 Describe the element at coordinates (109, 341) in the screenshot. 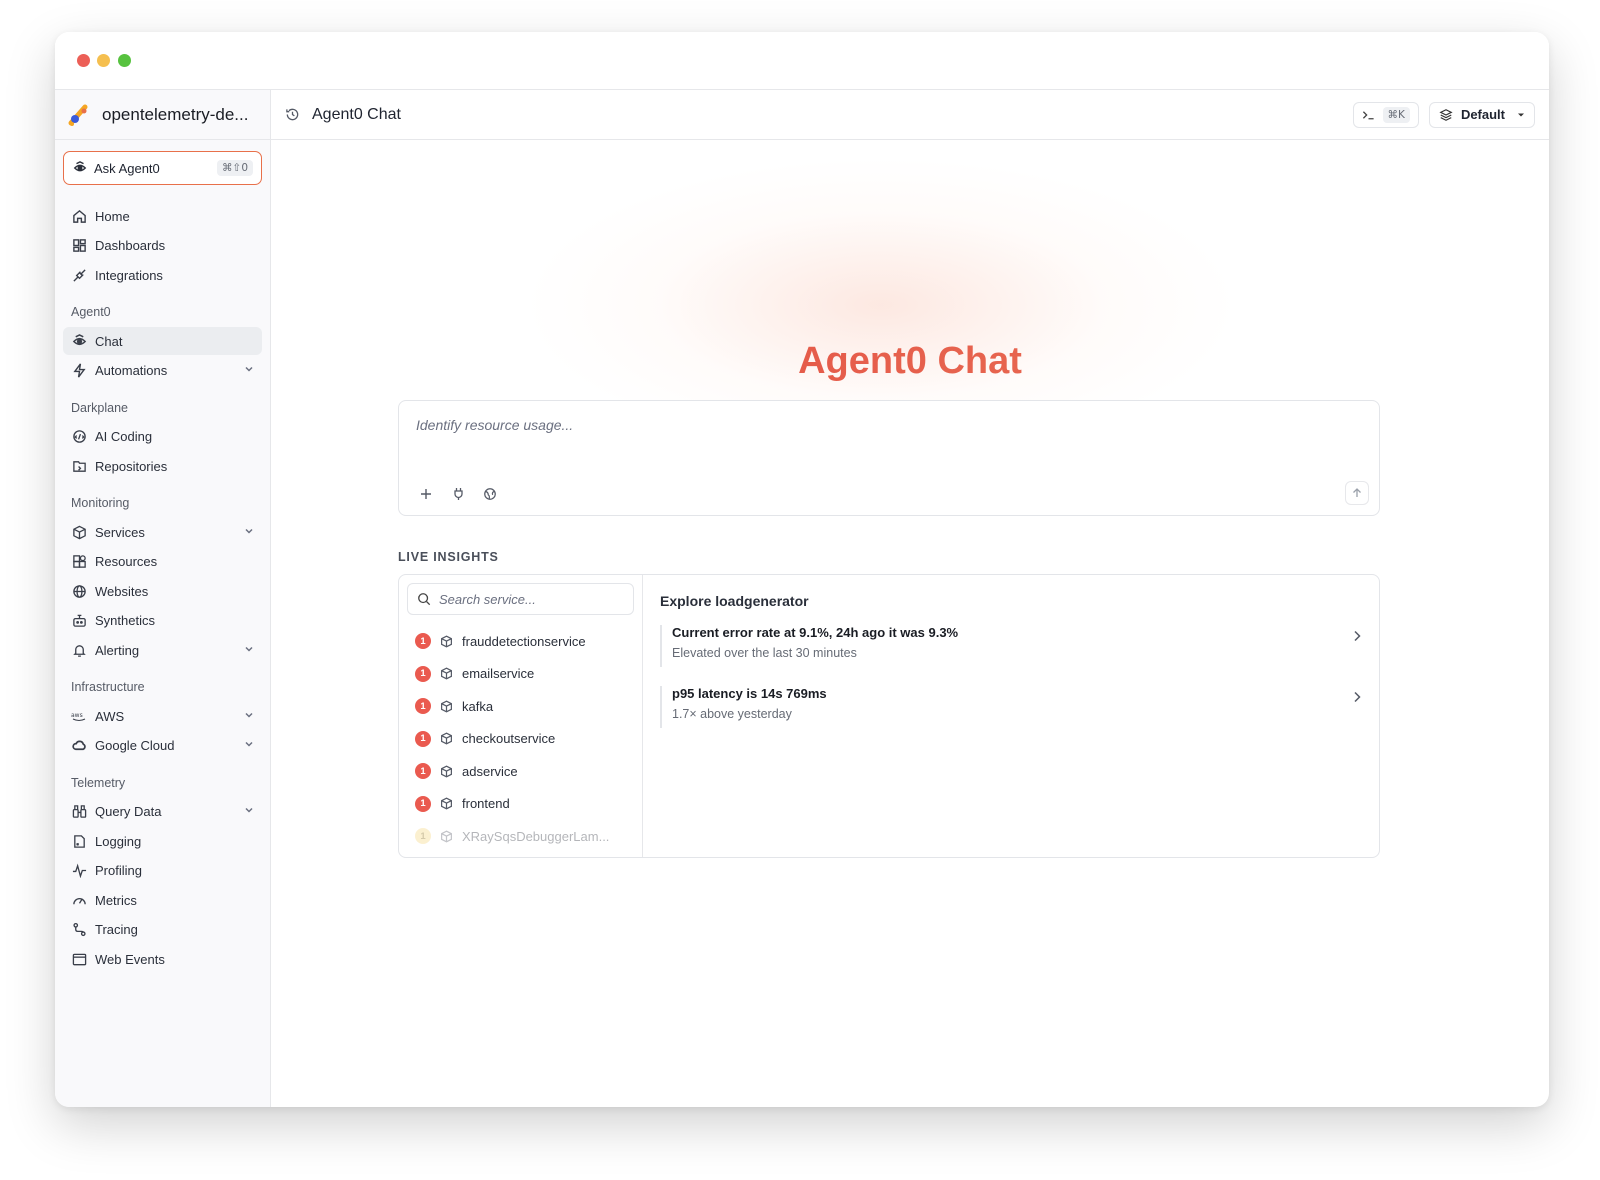

I see `sidebar-item-label: Chat` at that location.